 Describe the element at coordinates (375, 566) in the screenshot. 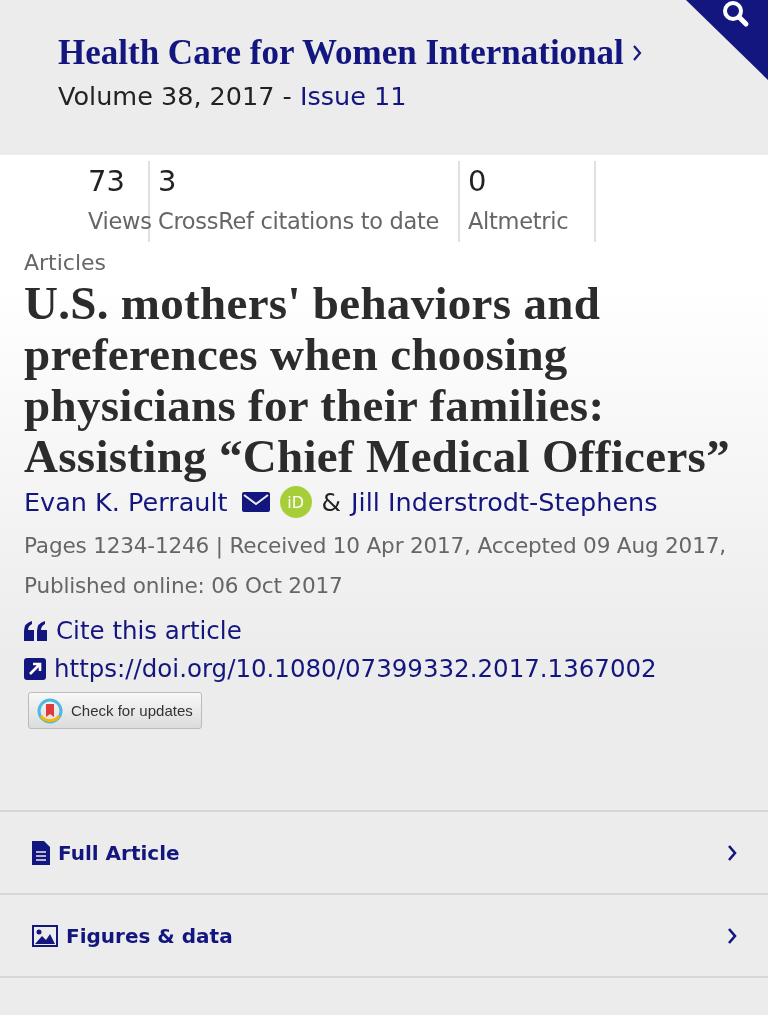

I see `publication-dates: Pages 1234-1246 | Received 10 Apr 2017, Accepted 09 Aug 2017, Published online: 06 Oct 2017` at that location.